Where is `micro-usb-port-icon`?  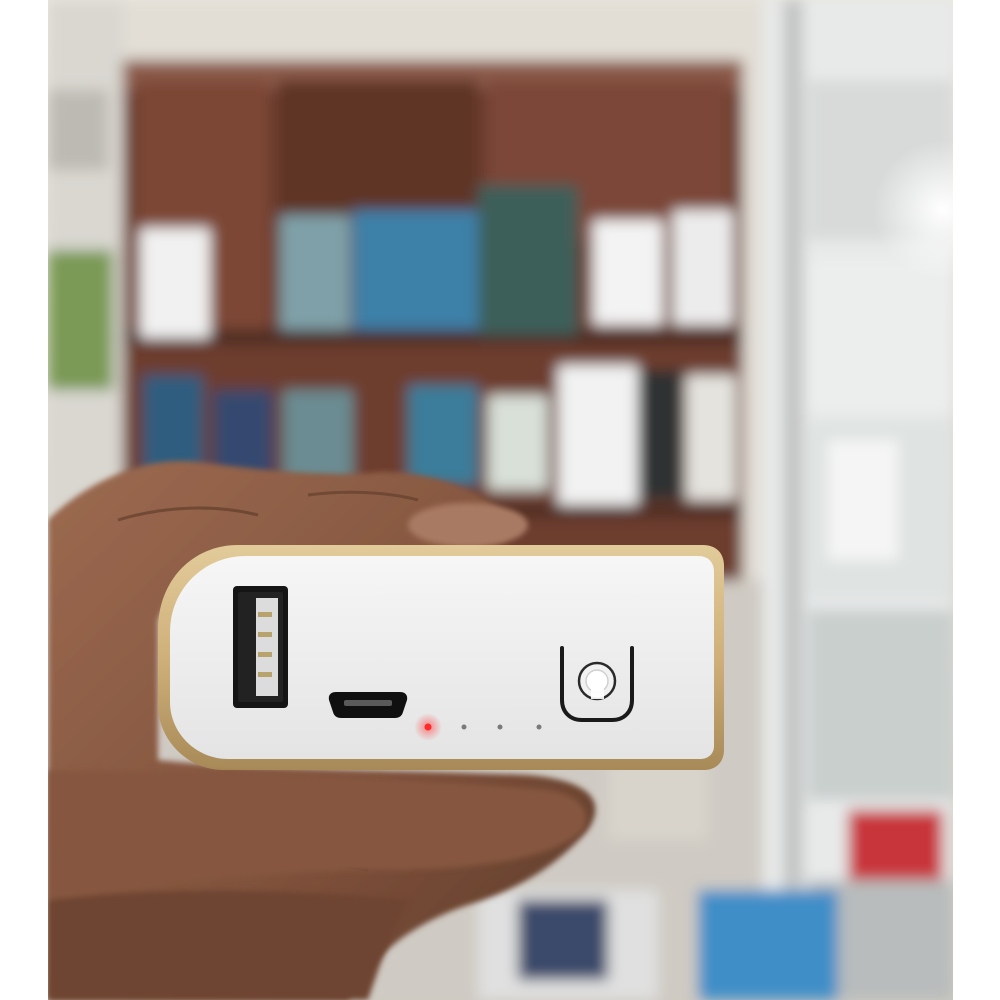 micro-usb-port-icon is located at coordinates (368, 705).